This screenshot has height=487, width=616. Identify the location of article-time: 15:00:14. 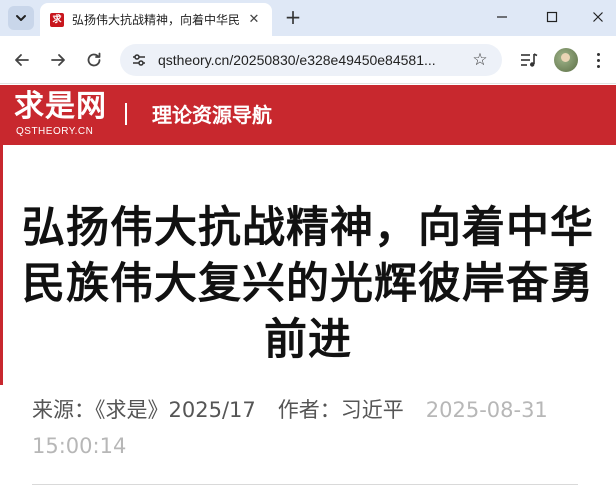
(79, 446).